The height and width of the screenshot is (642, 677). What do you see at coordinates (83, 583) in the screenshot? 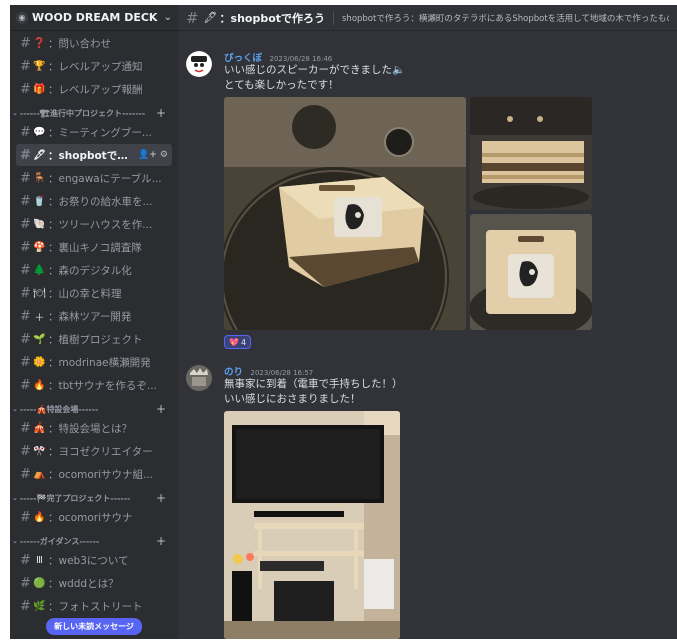
I see `channel-label: ：wdddとは？` at bounding box center [83, 583].